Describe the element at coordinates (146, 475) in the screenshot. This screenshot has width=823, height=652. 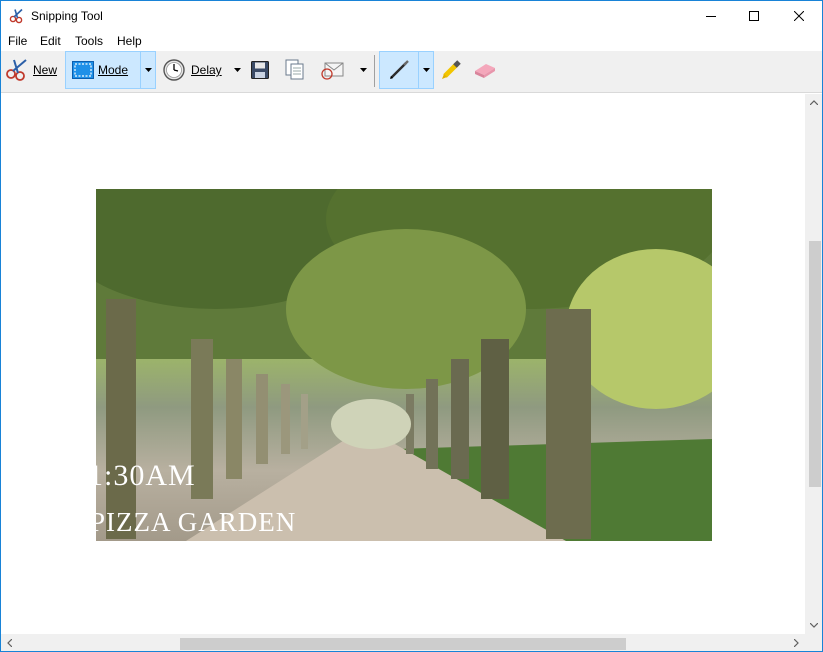
I see `video-time-overlay: 1:30AM` at that location.